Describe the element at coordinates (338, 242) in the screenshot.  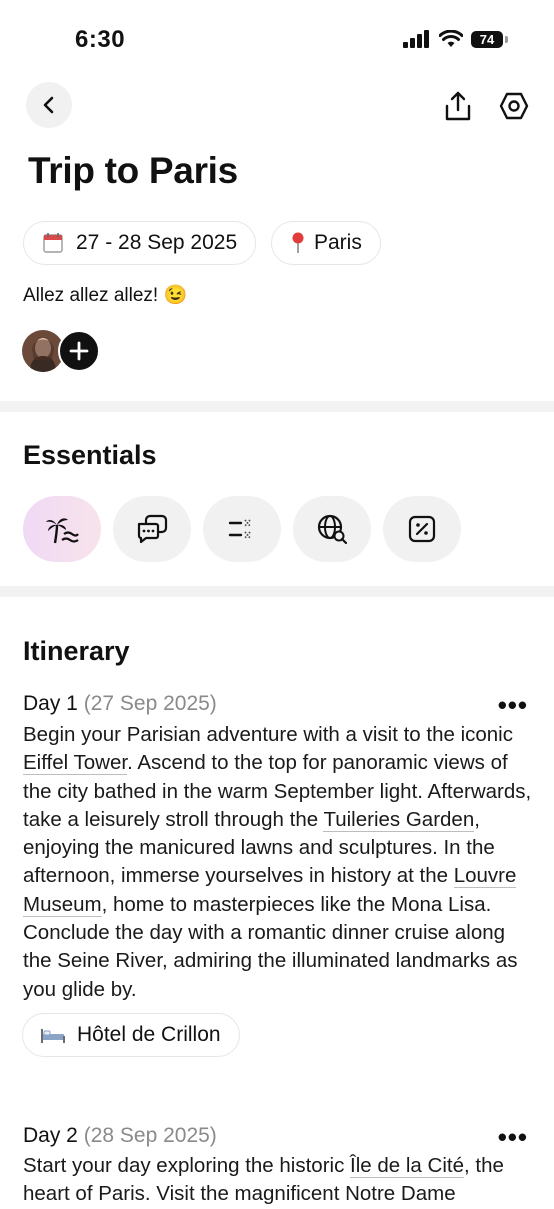
I see `location-text: Paris` at that location.